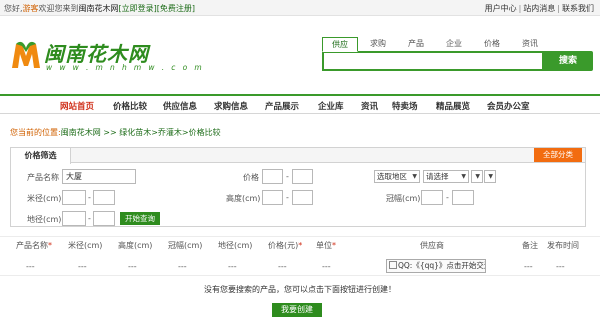  I want to click on sub-select-1: ▼, so click(477, 176).